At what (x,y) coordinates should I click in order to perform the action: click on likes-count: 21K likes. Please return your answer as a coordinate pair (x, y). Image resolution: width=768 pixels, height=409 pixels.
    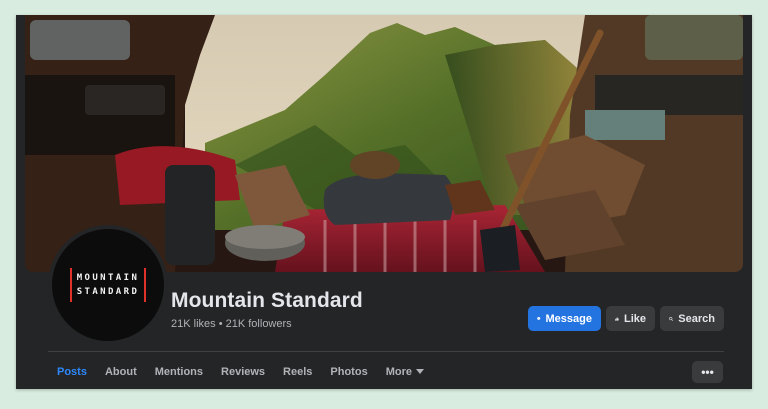
    Looking at the image, I should click on (193, 324).